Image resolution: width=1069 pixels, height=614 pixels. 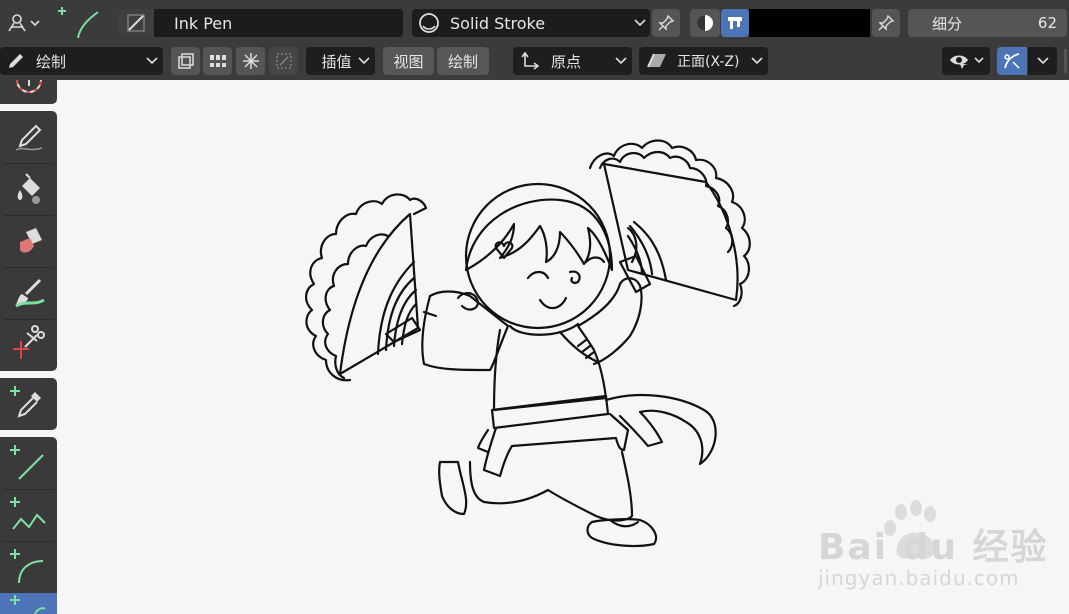 I want to click on overlay-toggle-button, so click(x=1012, y=61).